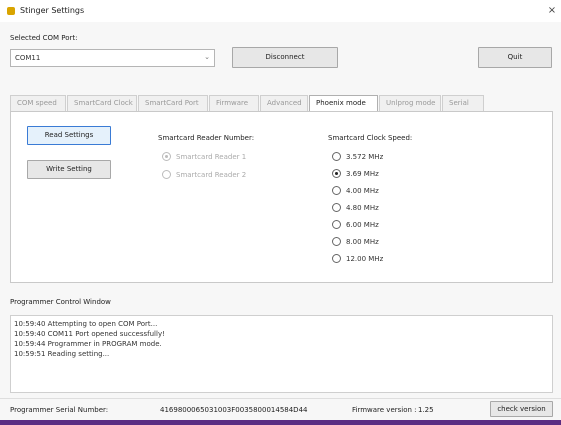 This screenshot has height=425, width=561. Describe the element at coordinates (234, 103) in the screenshot. I see `tab-firmware: Firmware` at that location.